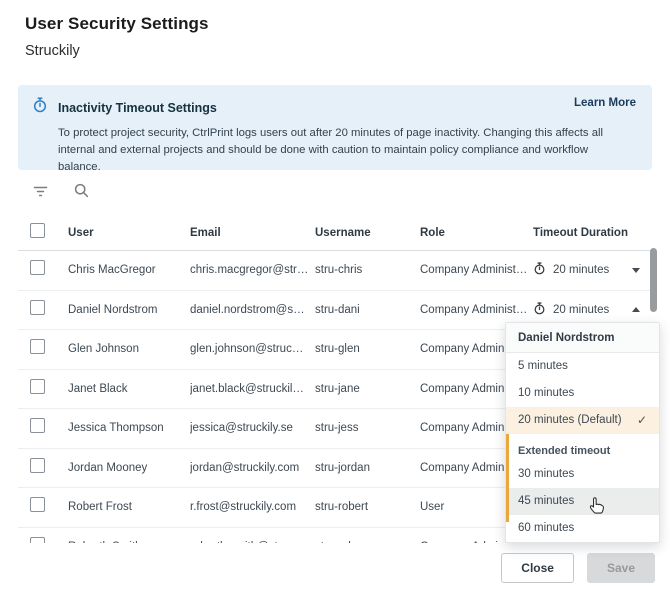 The height and width of the screenshot is (592, 670). Describe the element at coordinates (337, 349) in the screenshot. I see `username-cell: stru-glen` at that location.